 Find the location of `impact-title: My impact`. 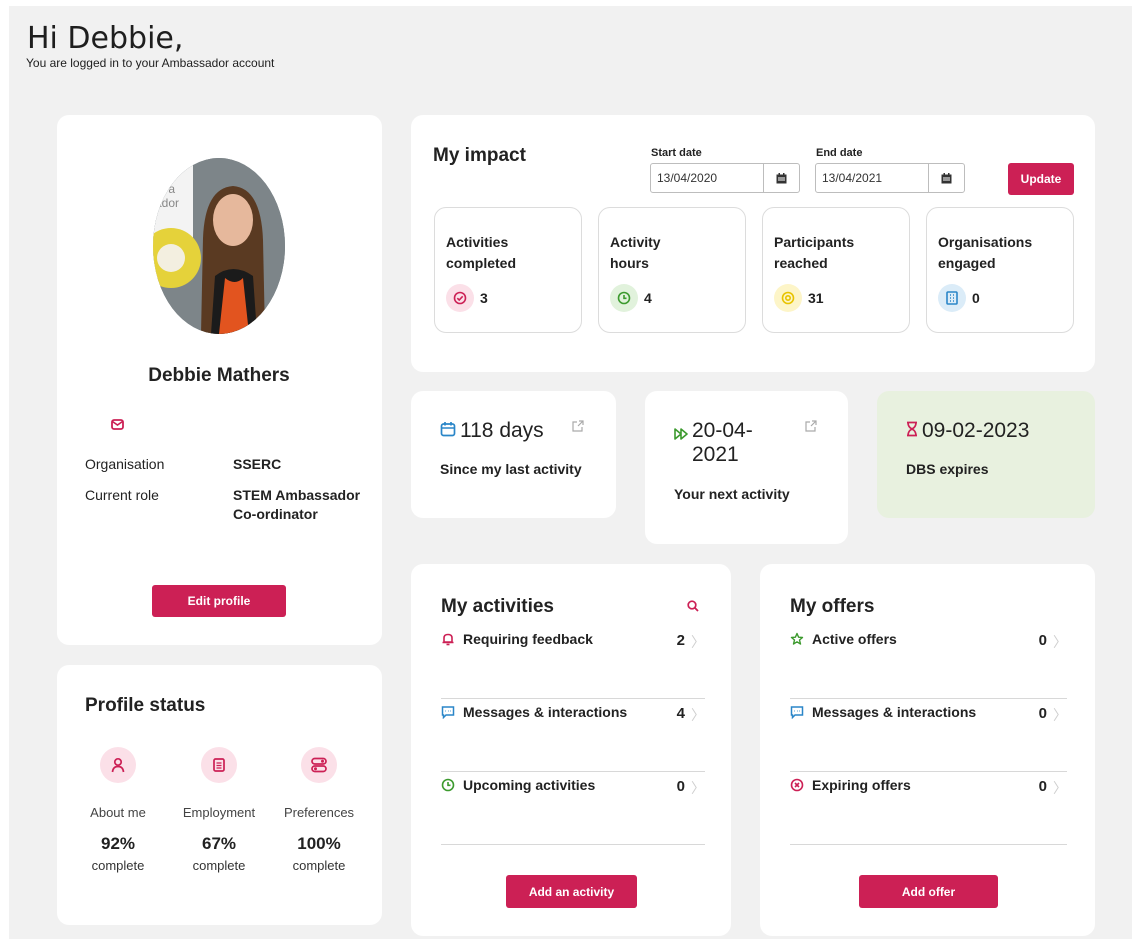

impact-title: My impact is located at coordinates (479, 155).